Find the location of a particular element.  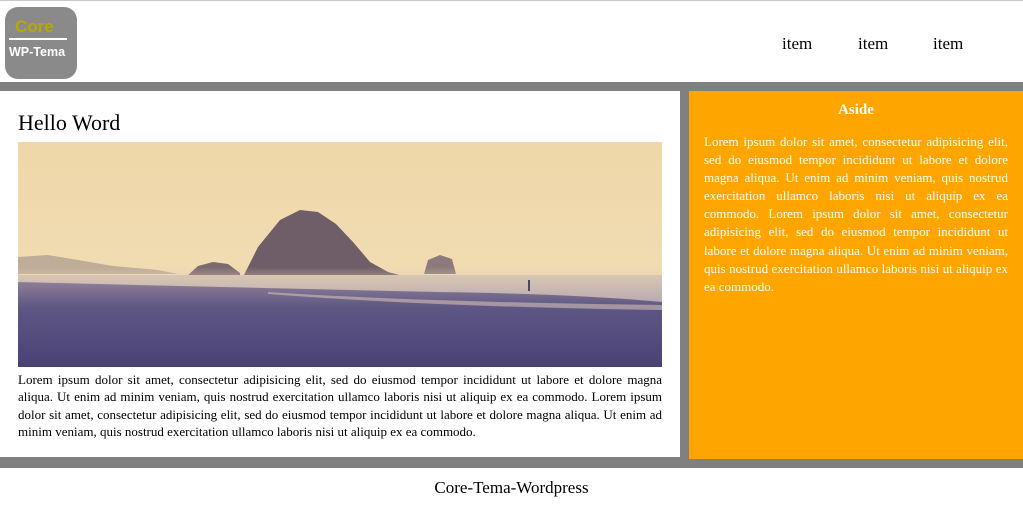

main-nav: item item item is located at coordinates (511, 44).